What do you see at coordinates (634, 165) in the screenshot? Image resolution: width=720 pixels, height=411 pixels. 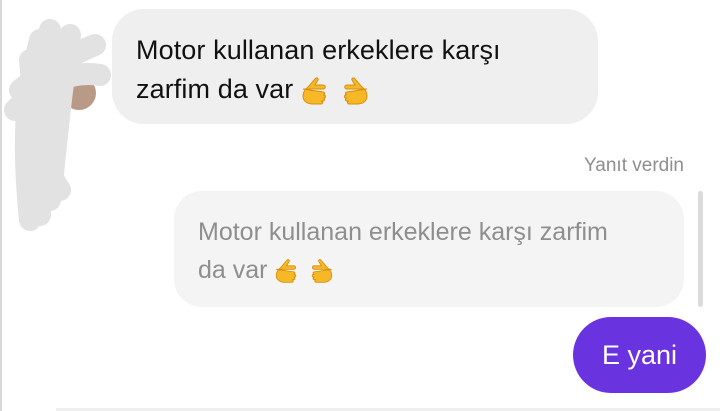 I see `replied-label: Yanıt verdin` at bounding box center [634, 165].